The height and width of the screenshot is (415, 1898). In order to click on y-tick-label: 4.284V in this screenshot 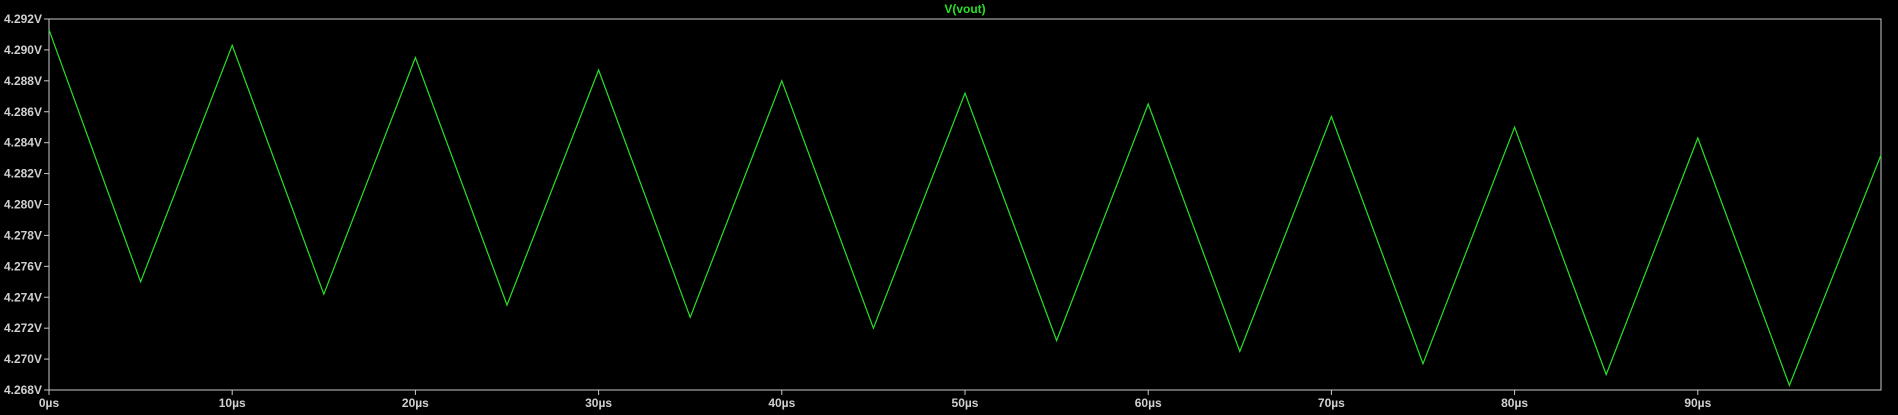, I will do `click(23, 143)`.